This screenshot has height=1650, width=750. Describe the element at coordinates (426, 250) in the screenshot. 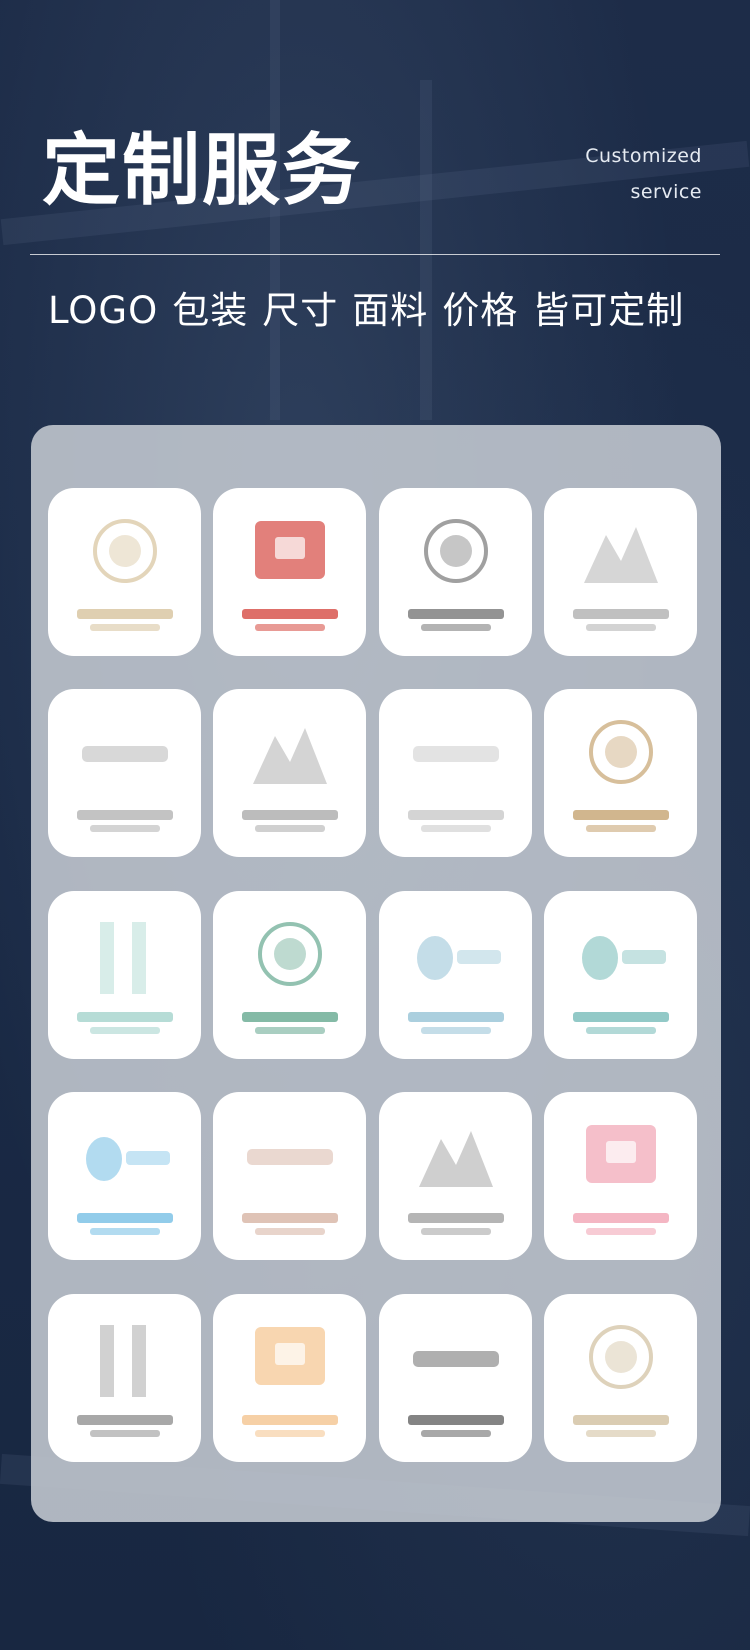

I see `background-beam` at that location.